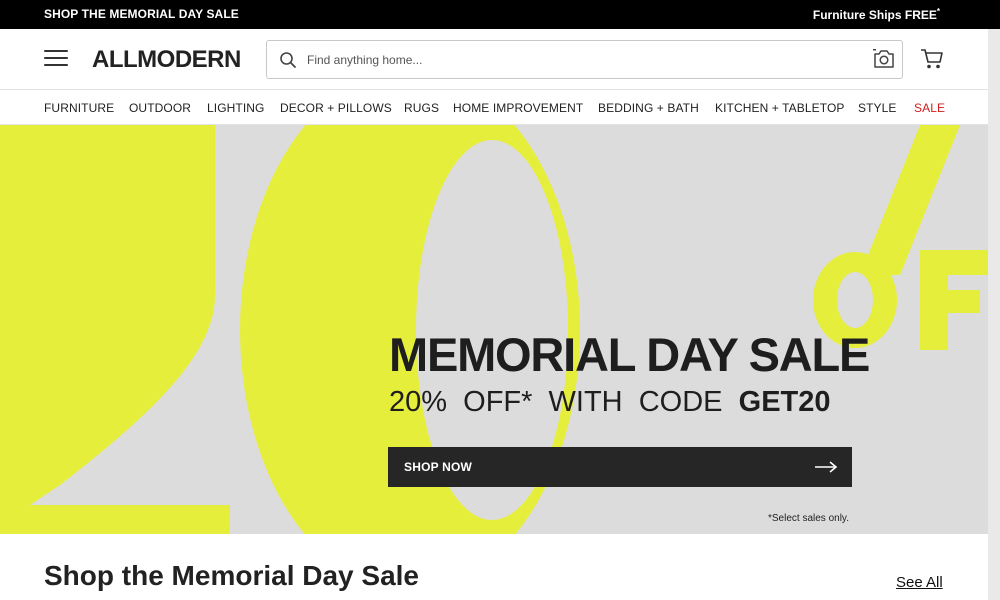 The image size is (1000, 600). I want to click on shop-now-button: SHOP NOW, so click(620, 467).